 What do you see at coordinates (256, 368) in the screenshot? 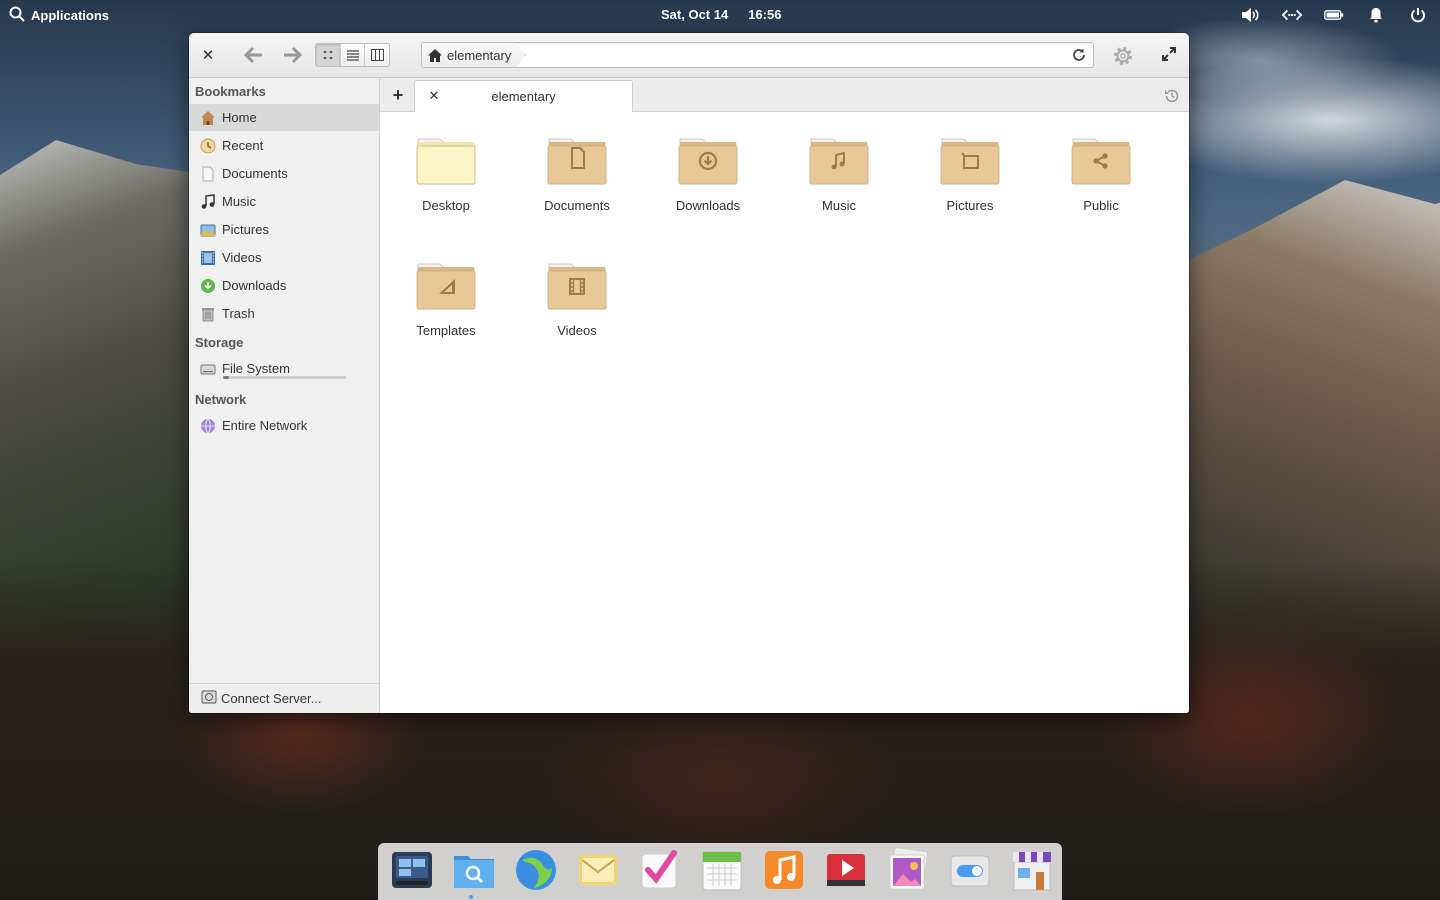
I see `sidebar-item-label: File System` at bounding box center [256, 368].